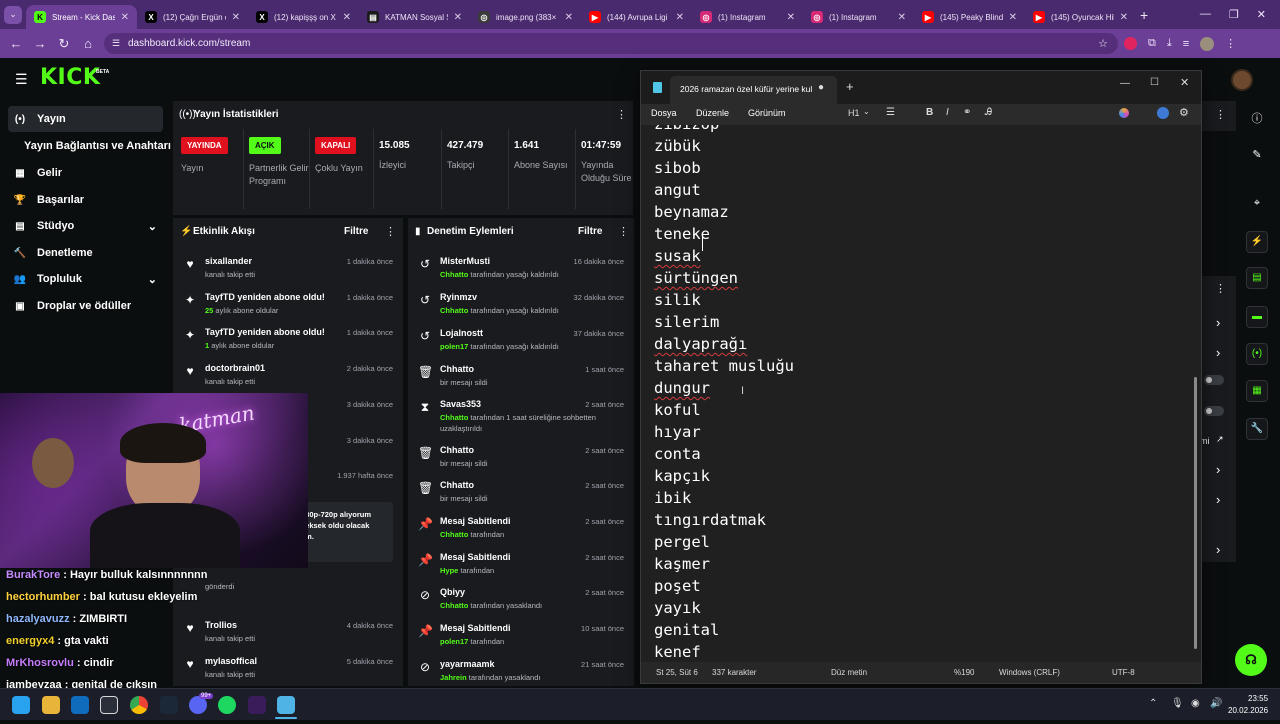 The image size is (1280, 724). Describe the element at coordinates (169, 705) in the screenshot. I see `steam-icon` at that location.